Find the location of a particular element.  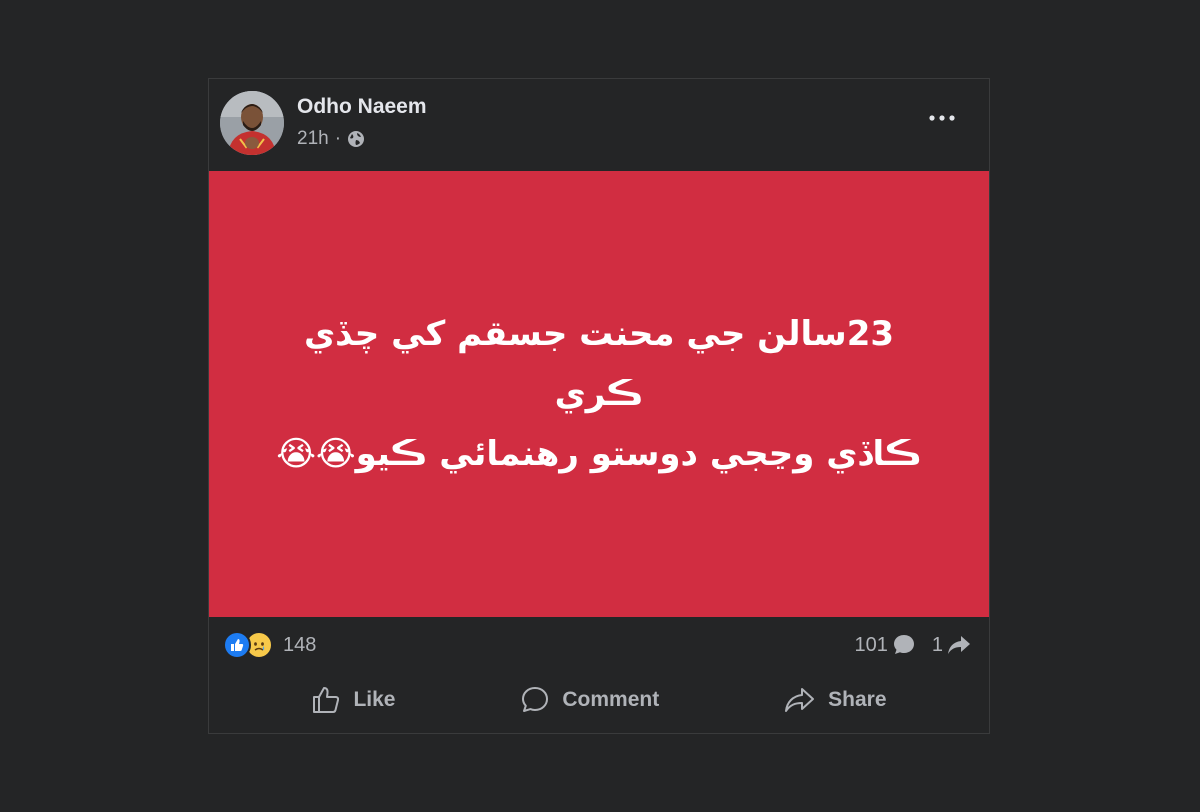

post-text-line-2-text: ڪاڏي وڃجي دوستو رهنمائي ڪيو is located at coordinates (638, 454).